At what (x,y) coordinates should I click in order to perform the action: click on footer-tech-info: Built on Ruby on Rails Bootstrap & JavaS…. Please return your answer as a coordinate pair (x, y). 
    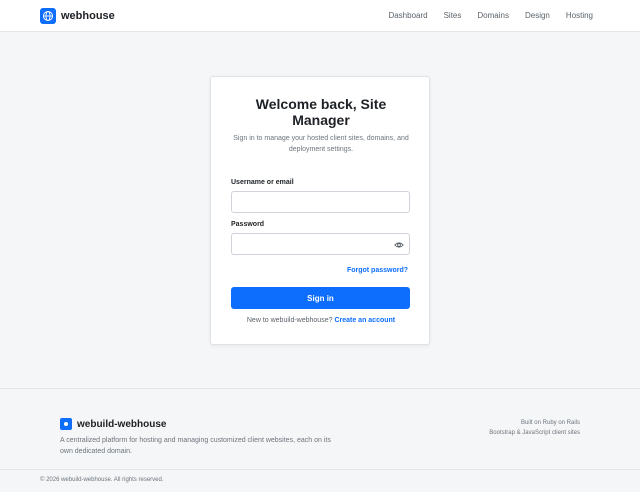
    Looking at the image, I should click on (534, 428).